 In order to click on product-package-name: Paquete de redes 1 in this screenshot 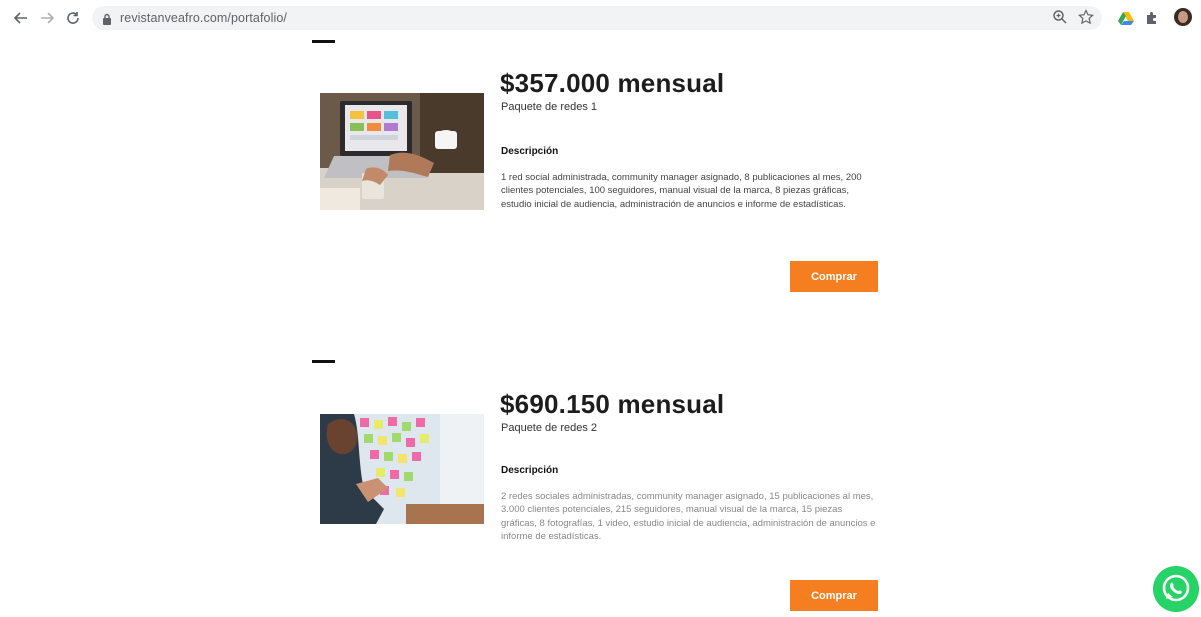, I will do `click(549, 107)`.